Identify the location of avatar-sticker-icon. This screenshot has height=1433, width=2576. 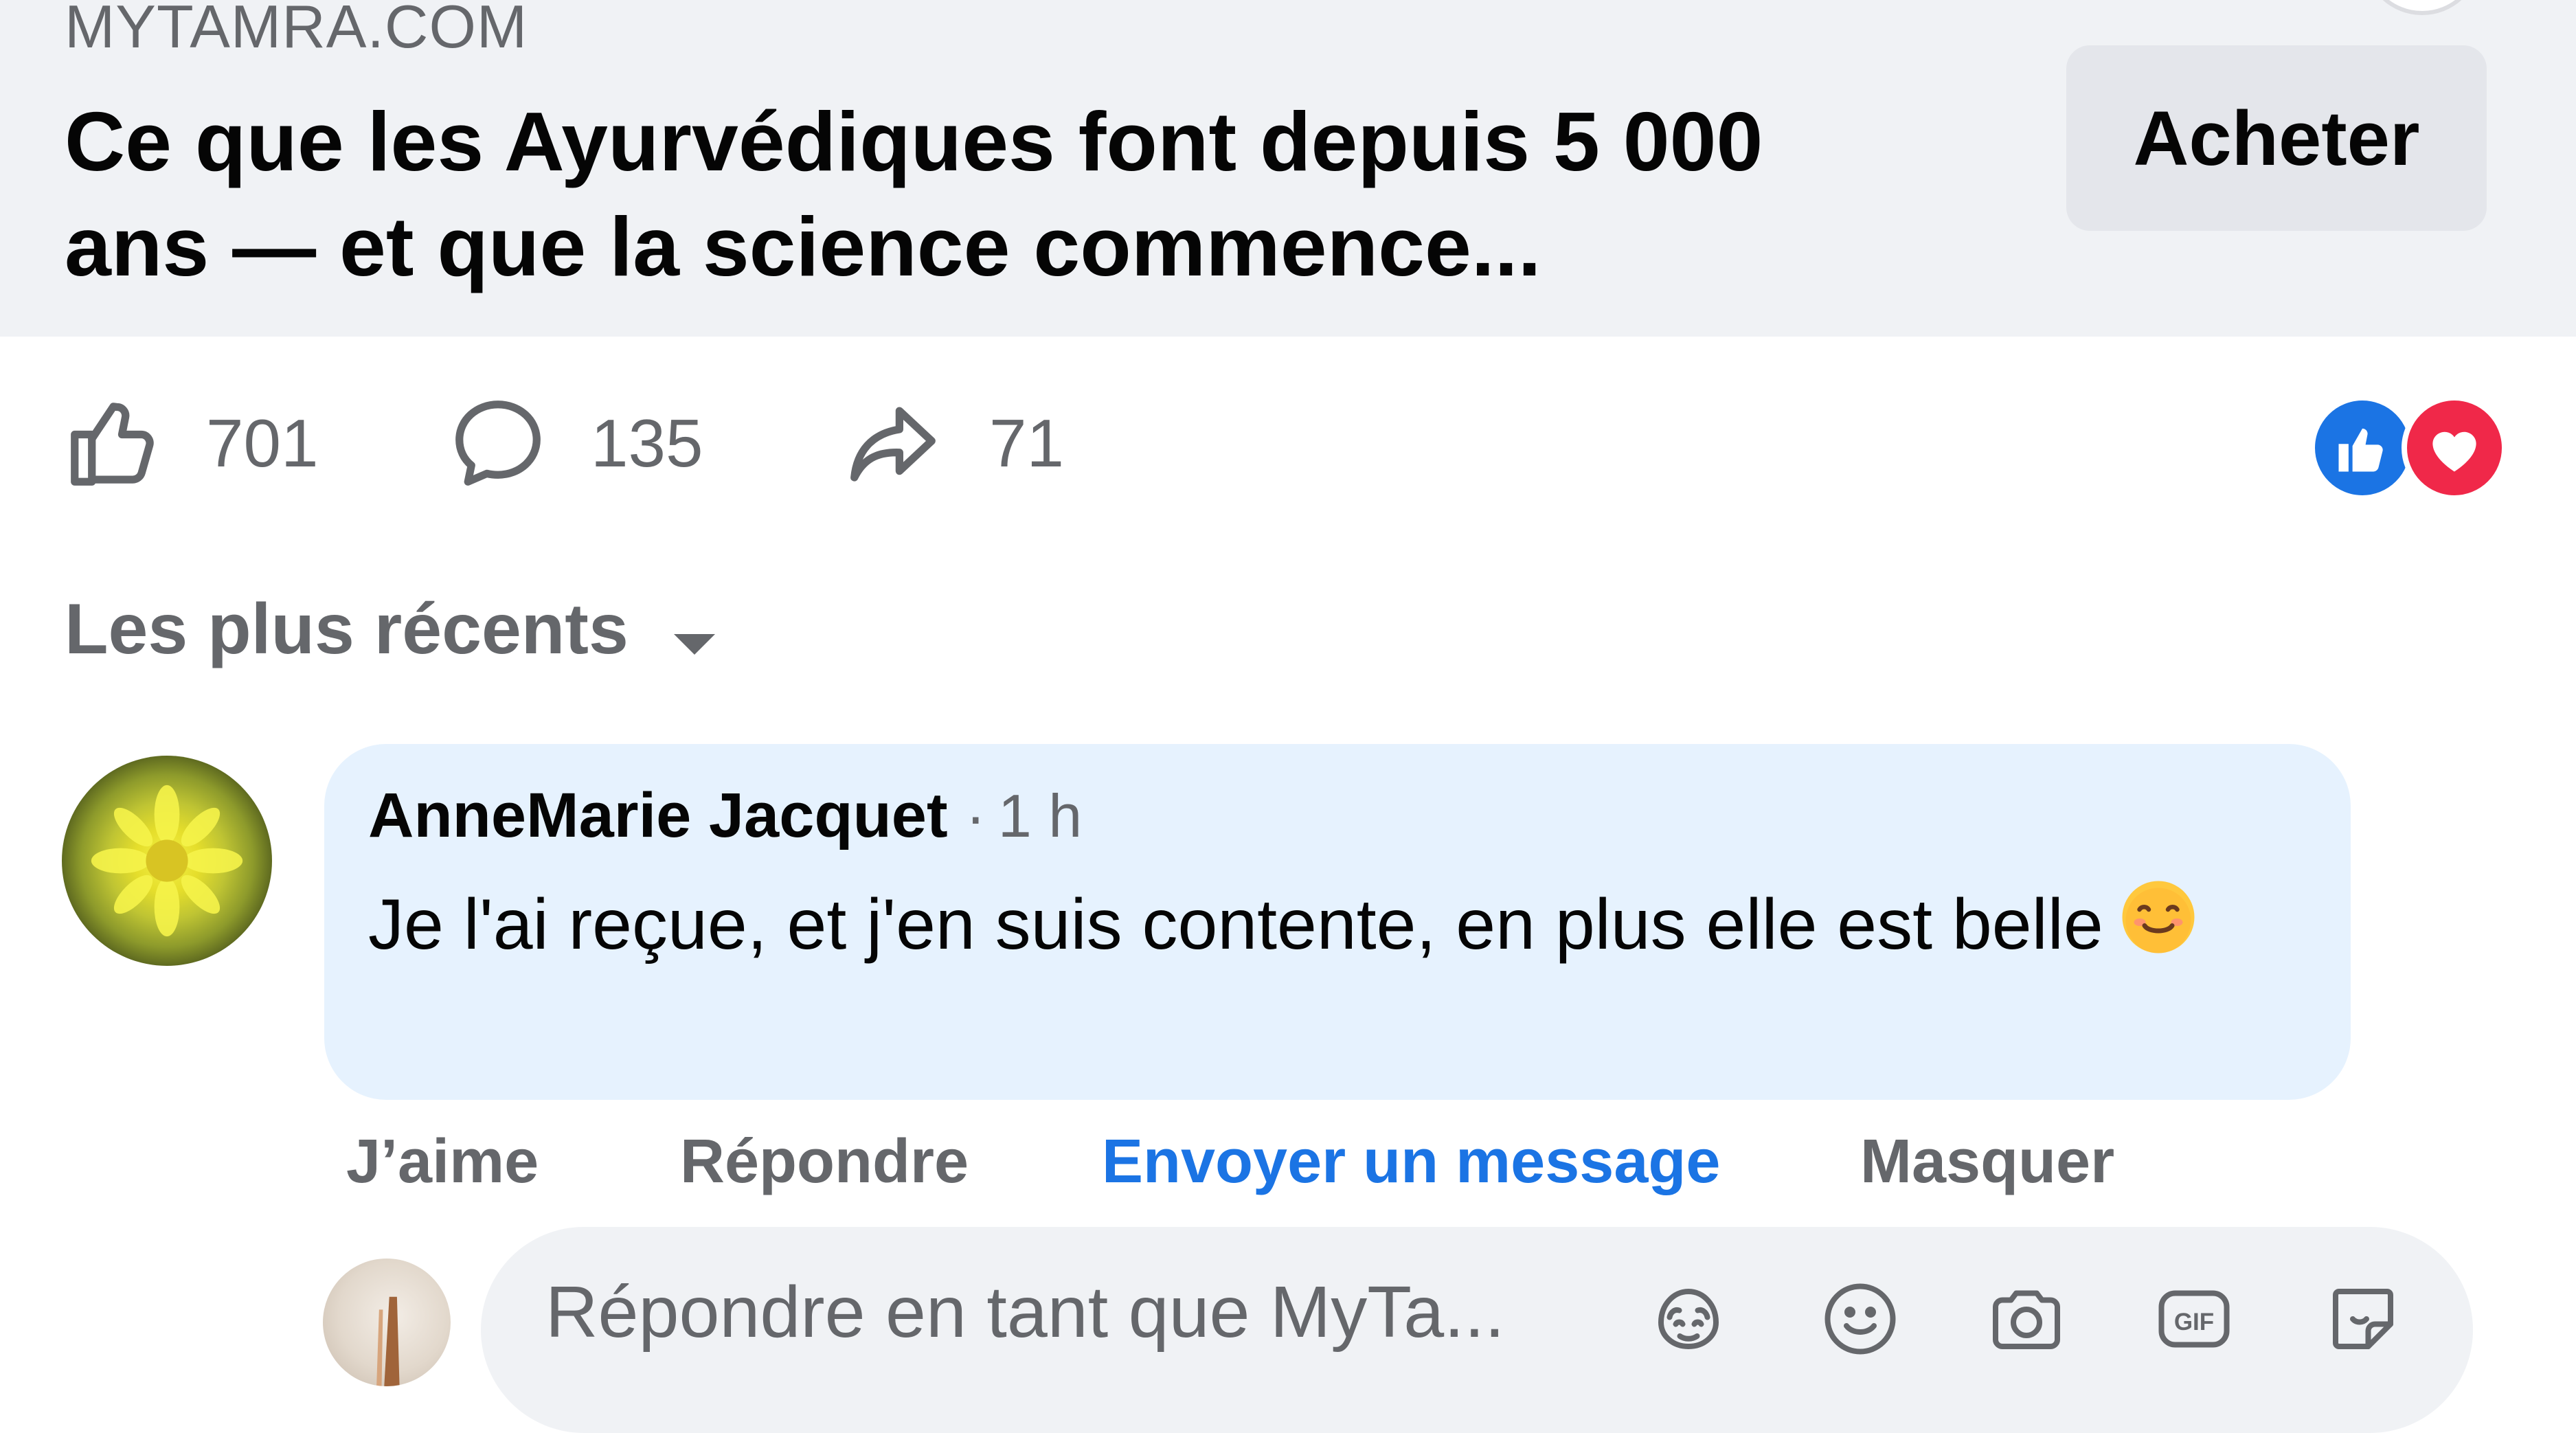
(1688, 1319).